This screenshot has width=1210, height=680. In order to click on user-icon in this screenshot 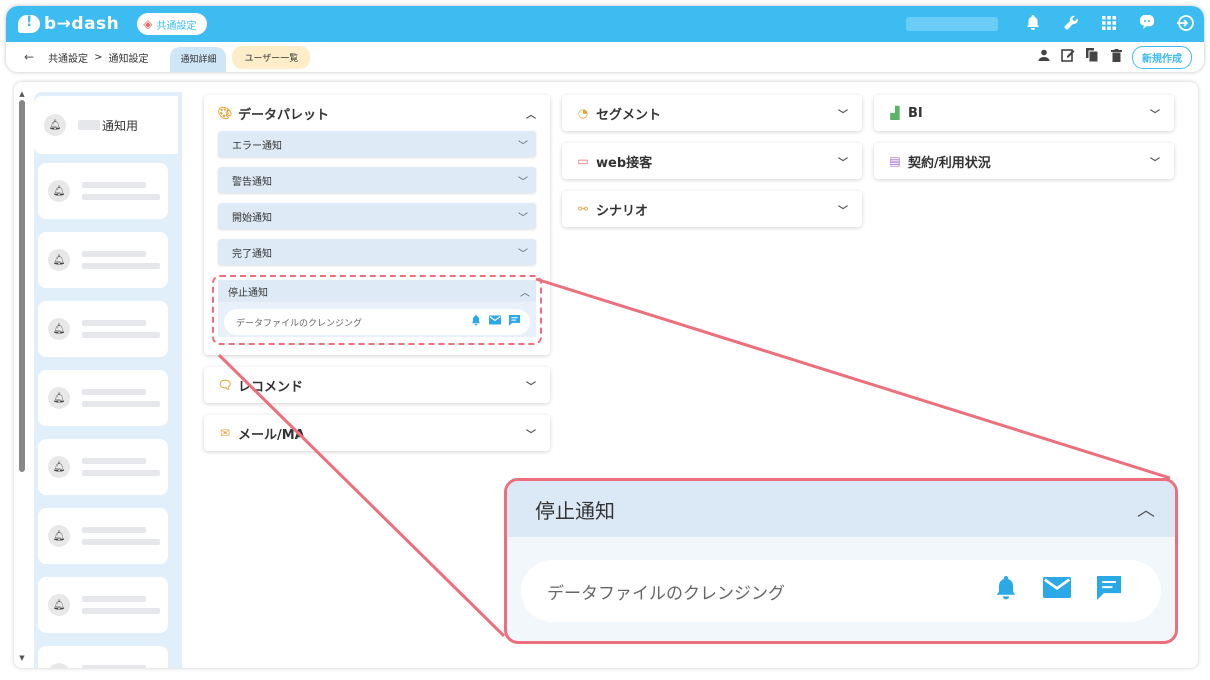, I will do `click(1044, 57)`.